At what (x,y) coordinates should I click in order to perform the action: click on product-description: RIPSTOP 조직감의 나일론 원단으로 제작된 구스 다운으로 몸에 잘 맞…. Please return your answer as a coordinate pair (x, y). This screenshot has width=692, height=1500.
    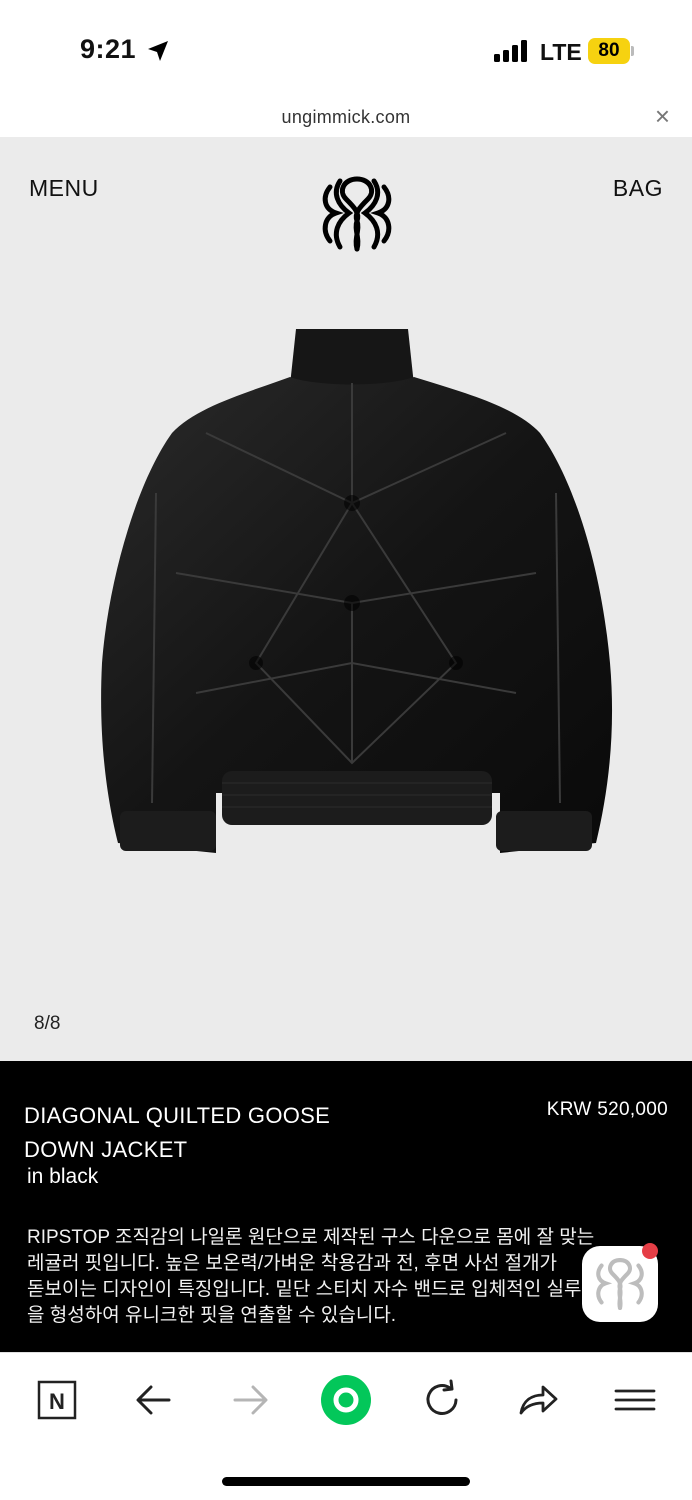
    Looking at the image, I should click on (313, 1276).